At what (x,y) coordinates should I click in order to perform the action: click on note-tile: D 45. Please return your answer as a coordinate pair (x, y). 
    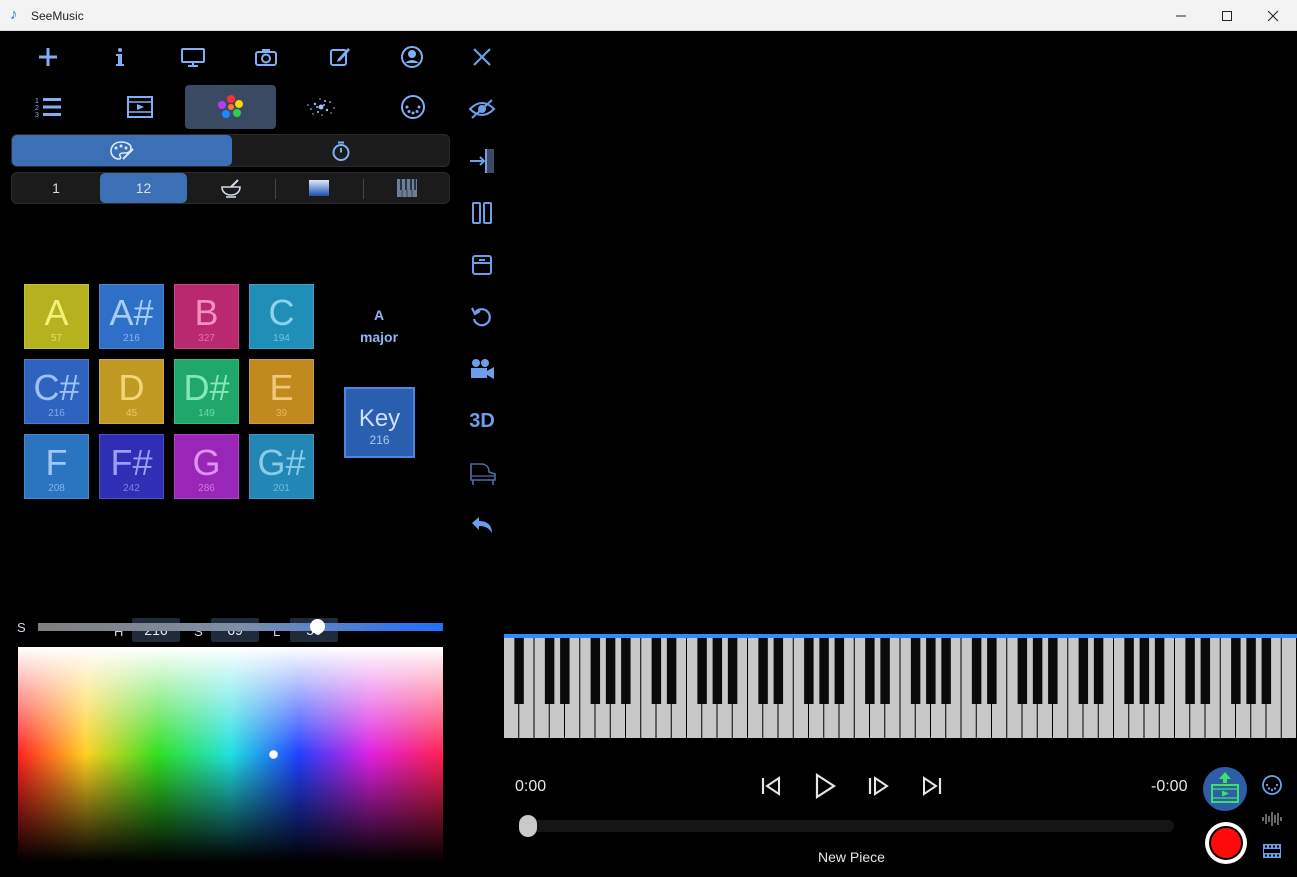
    Looking at the image, I should click on (131, 391).